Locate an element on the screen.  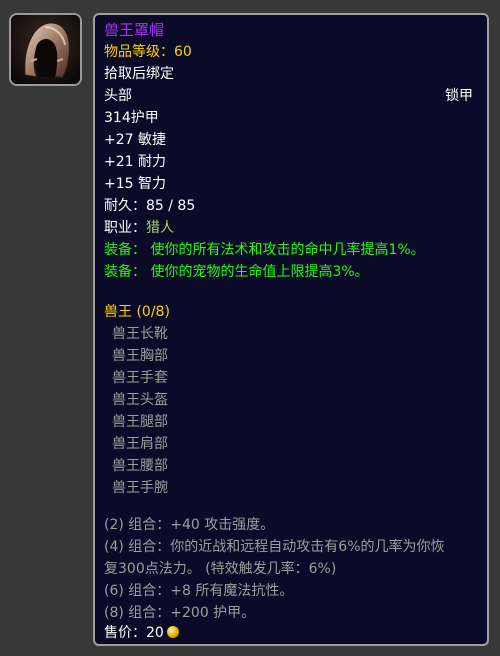
sell-label: 售价： is located at coordinates (125, 633).